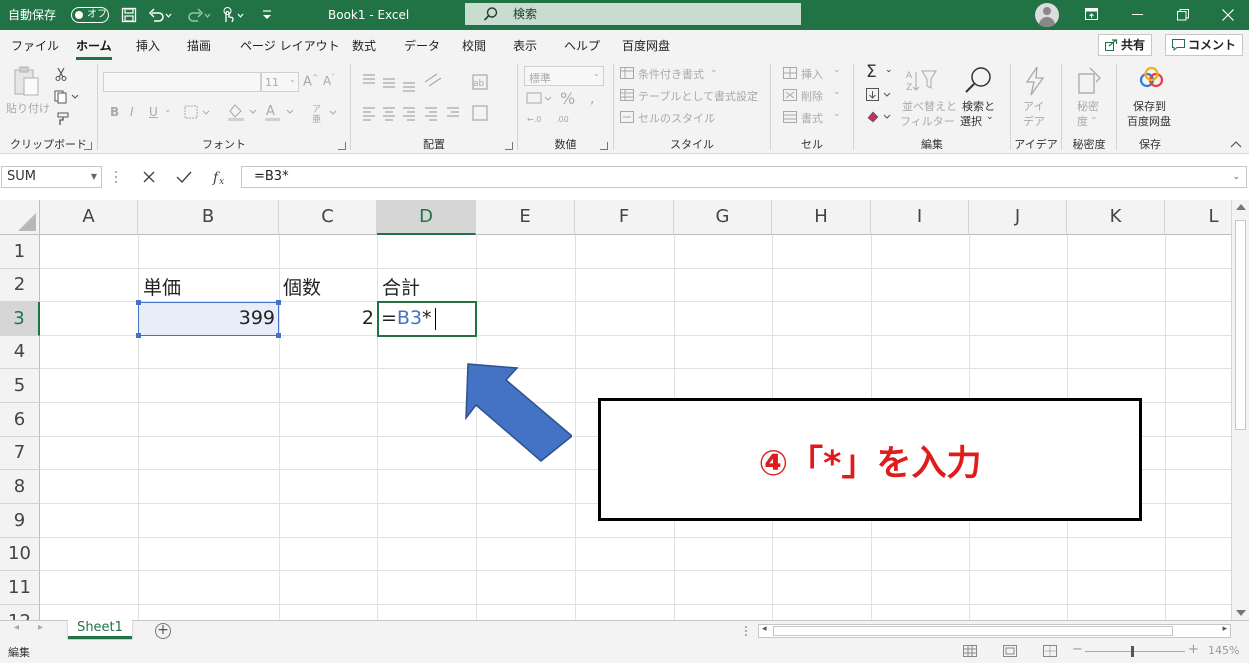 This screenshot has width=1249, height=663. Describe the element at coordinates (1047, 15) in the screenshot. I see `account-avatar` at that location.